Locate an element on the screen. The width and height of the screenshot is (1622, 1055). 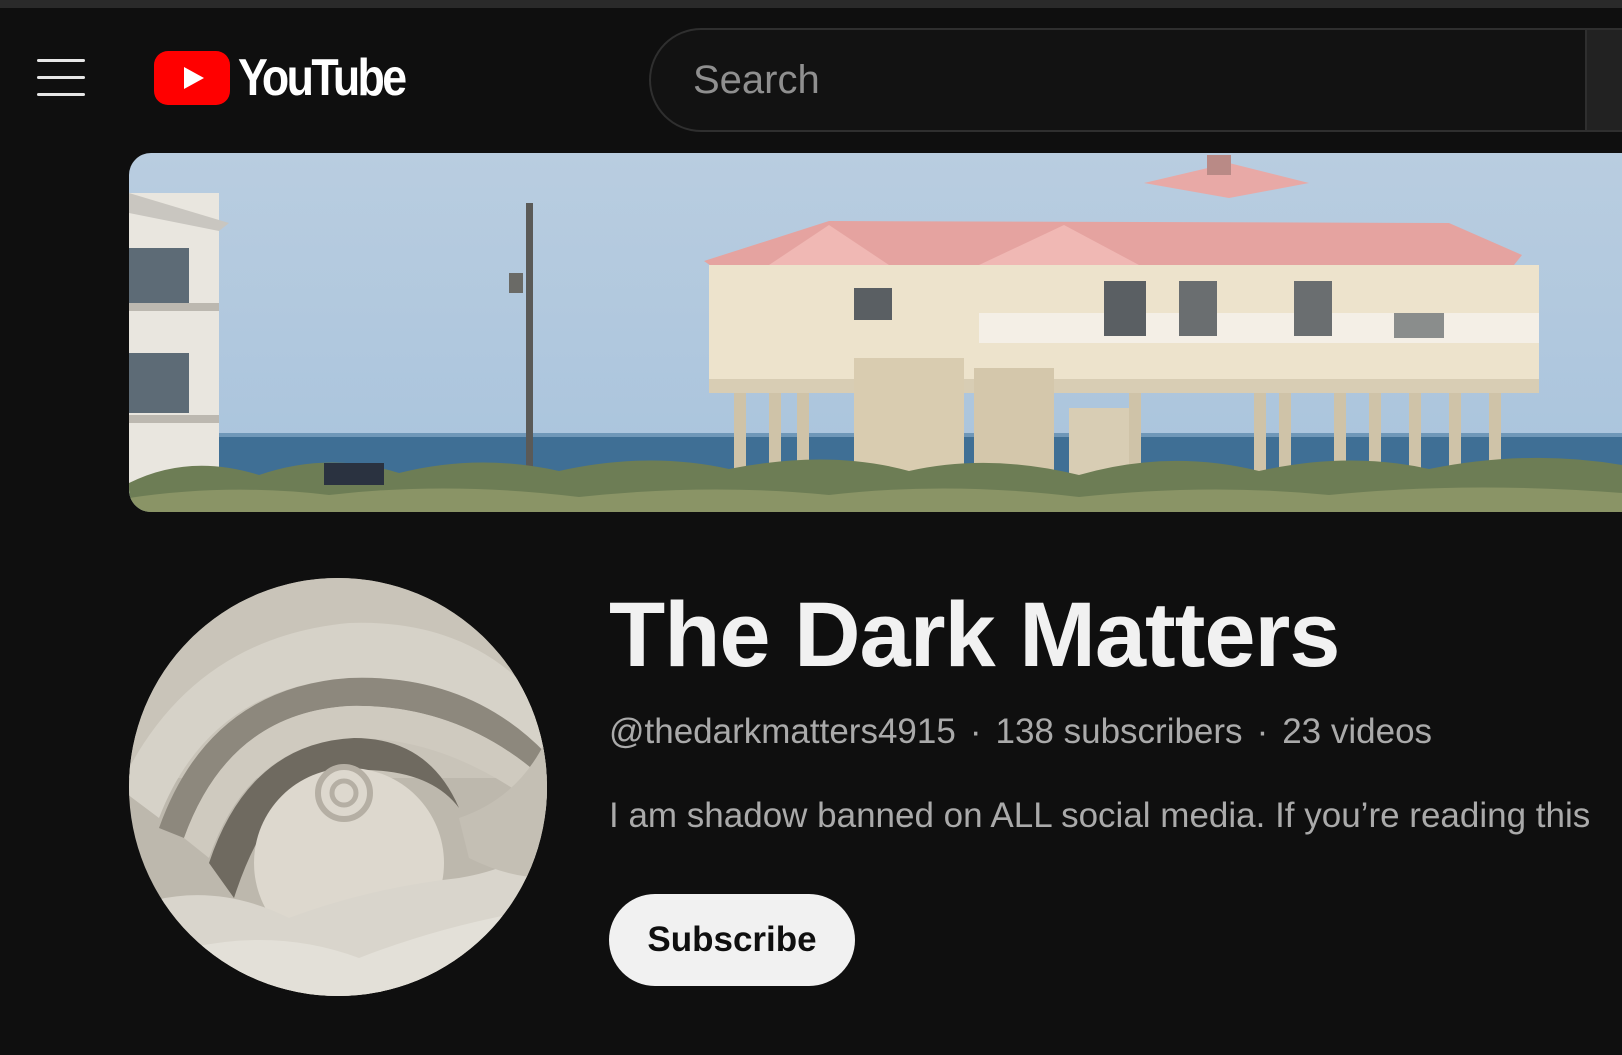
channel-name: The Dark Matters is located at coordinates (974, 635).